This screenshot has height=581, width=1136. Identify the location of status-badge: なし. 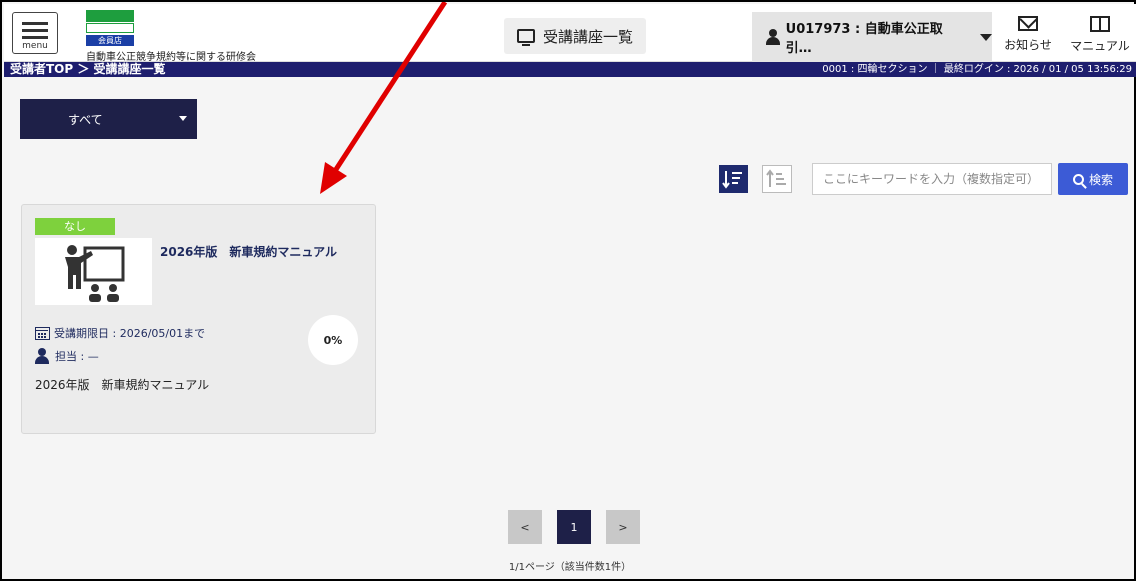
(75, 226).